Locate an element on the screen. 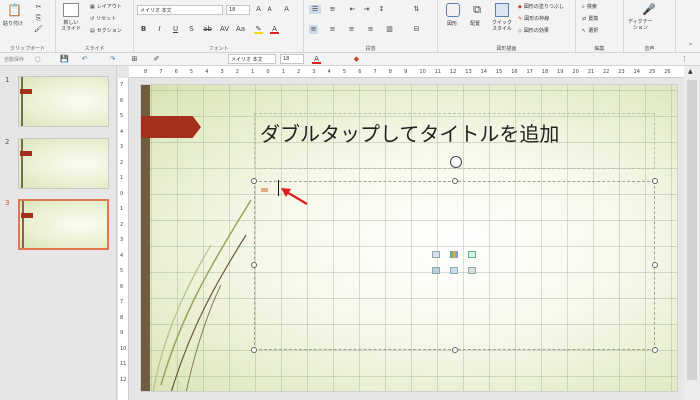  vertical-ruler: 7 6 5 4 3 2 1 0 1 2 3 4 5 6 7 8 9 10 11 12 is located at coordinates (123, 239).